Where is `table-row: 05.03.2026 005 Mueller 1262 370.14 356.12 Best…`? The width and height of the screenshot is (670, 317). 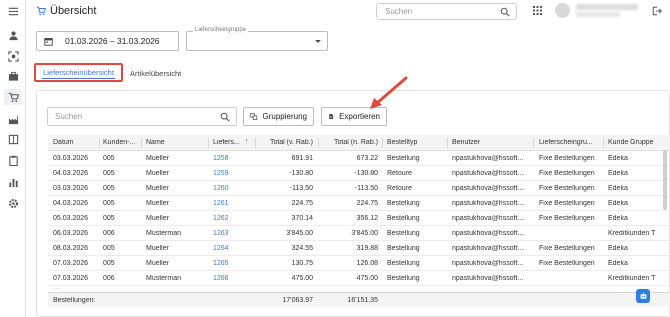 table-row: 05.03.2026 005 Mueller 1262 370.14 356.12 Best… is located at coordinates (359, 218).